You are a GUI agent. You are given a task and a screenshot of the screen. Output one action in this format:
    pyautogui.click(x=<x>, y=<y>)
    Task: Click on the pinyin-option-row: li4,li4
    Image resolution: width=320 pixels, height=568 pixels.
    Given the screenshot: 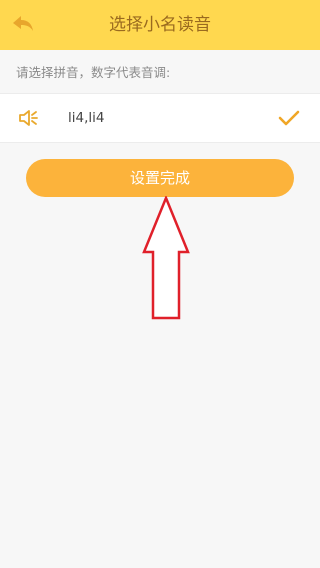 What is the action you would take?
    pyautogui.click(x=160, y=118)
    